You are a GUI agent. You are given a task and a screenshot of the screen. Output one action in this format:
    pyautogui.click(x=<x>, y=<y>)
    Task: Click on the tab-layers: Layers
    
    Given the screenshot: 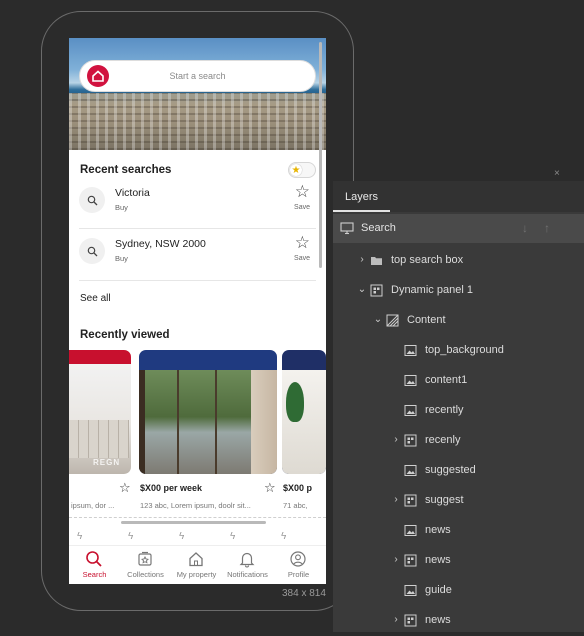 What is the action you would take?
    pyautogui.click(x=361, y=196)
    